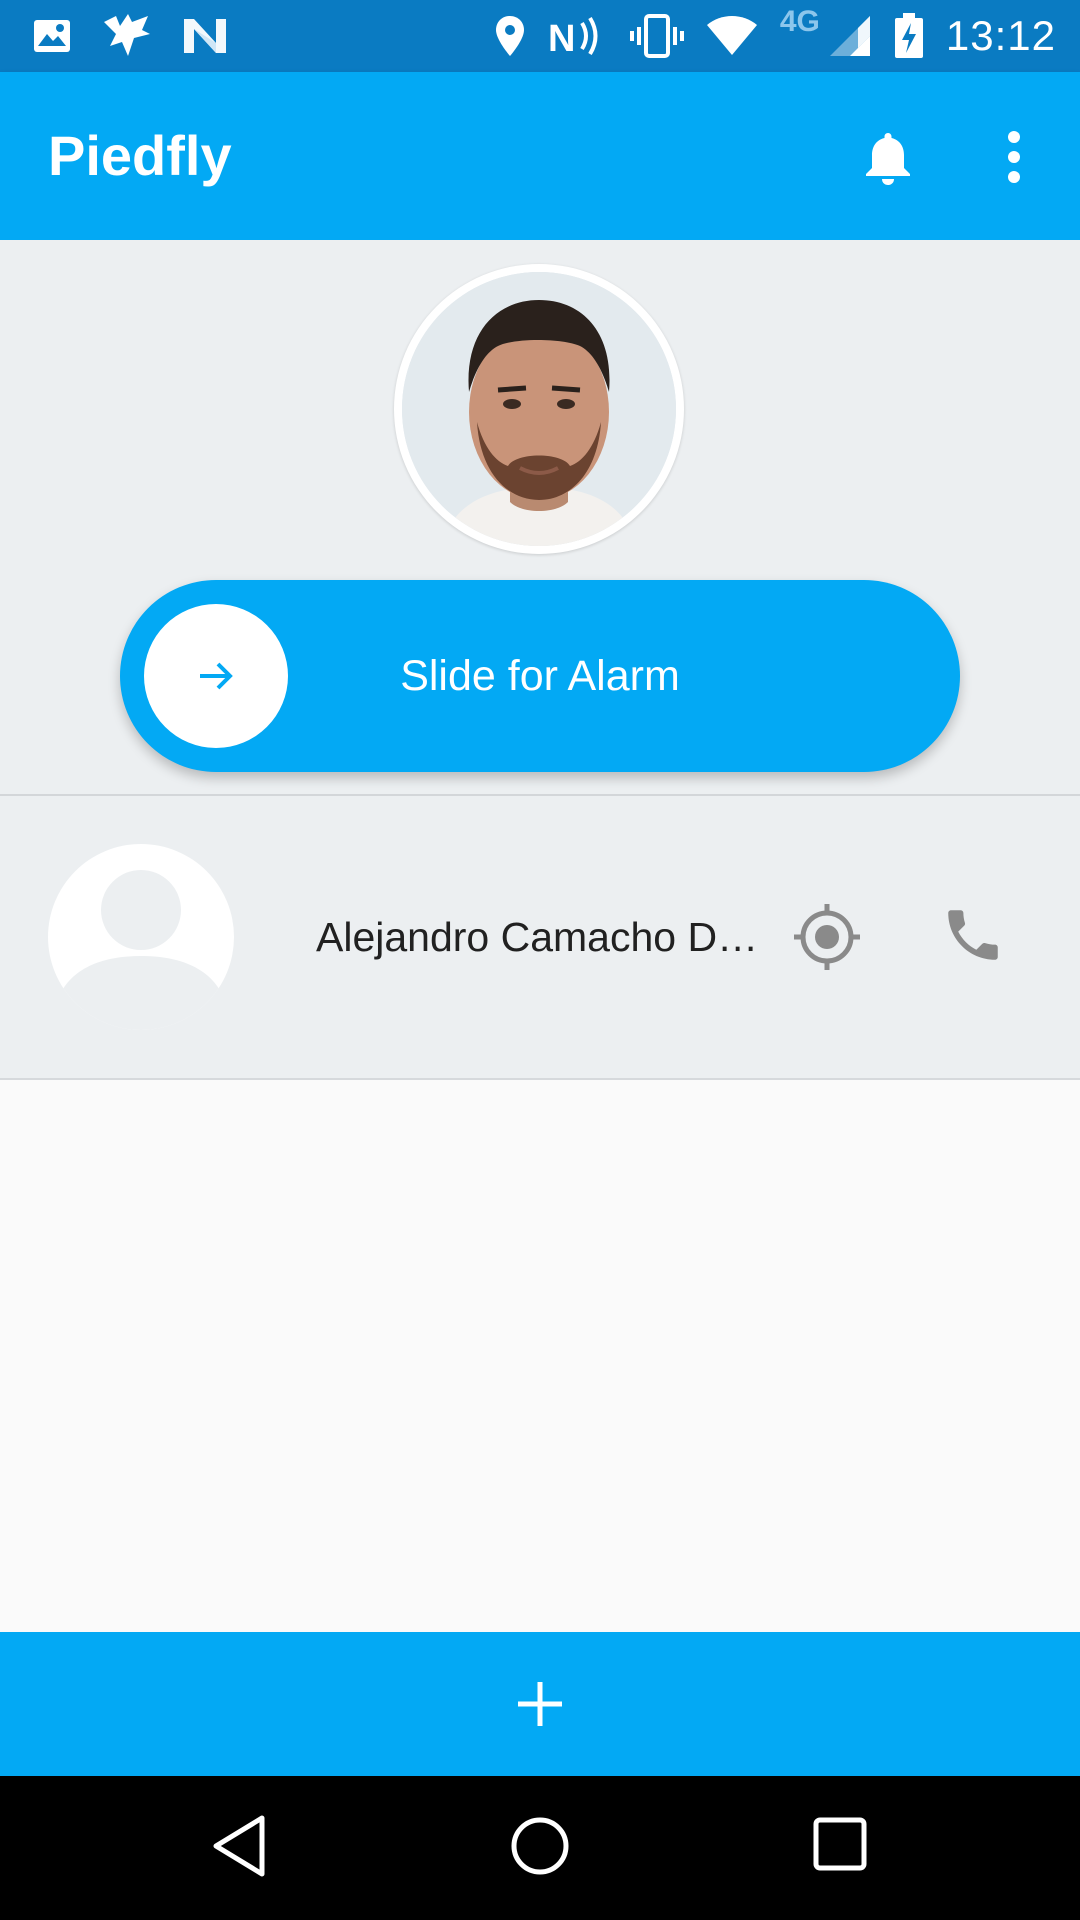 Image resolution: width=1080 pixels, height=1920 pixels. What do you see at coordinates (799, 21) in the screenshot?
I see `network-type-label: 4G` at bounding box center [799, 21].